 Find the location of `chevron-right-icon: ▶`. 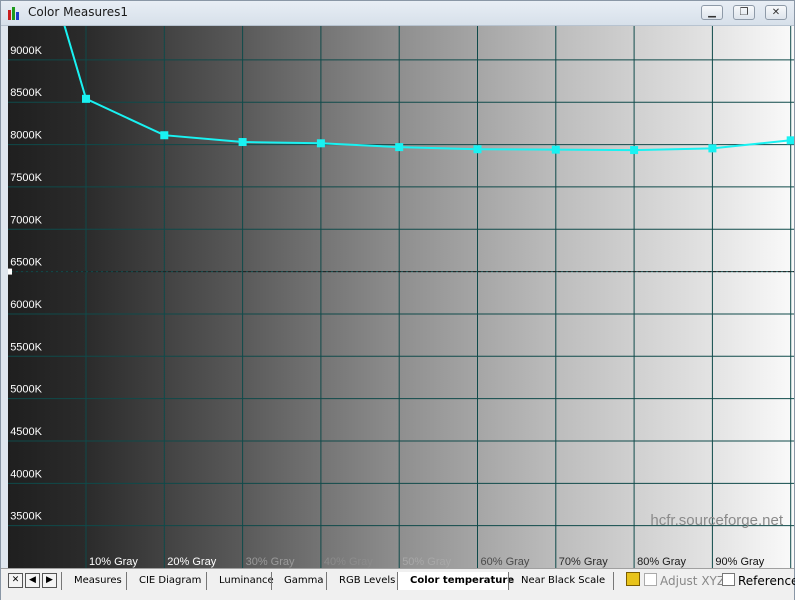

chevron-right-icon: ▶ is located at coordinates (49, 580).